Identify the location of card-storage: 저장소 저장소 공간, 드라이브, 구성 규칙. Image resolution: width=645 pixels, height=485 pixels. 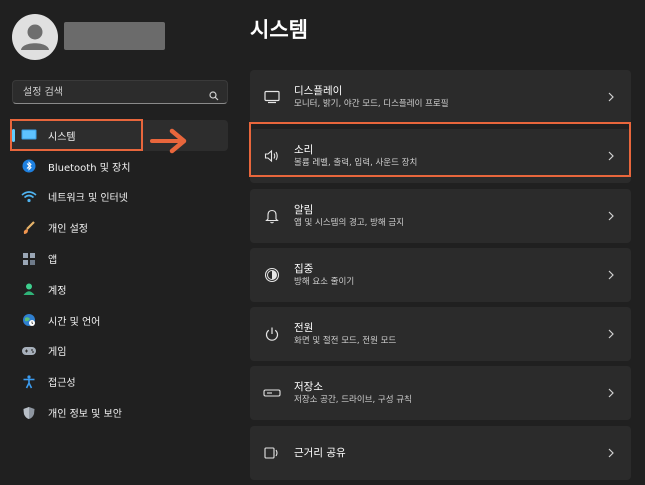
(440, 393).